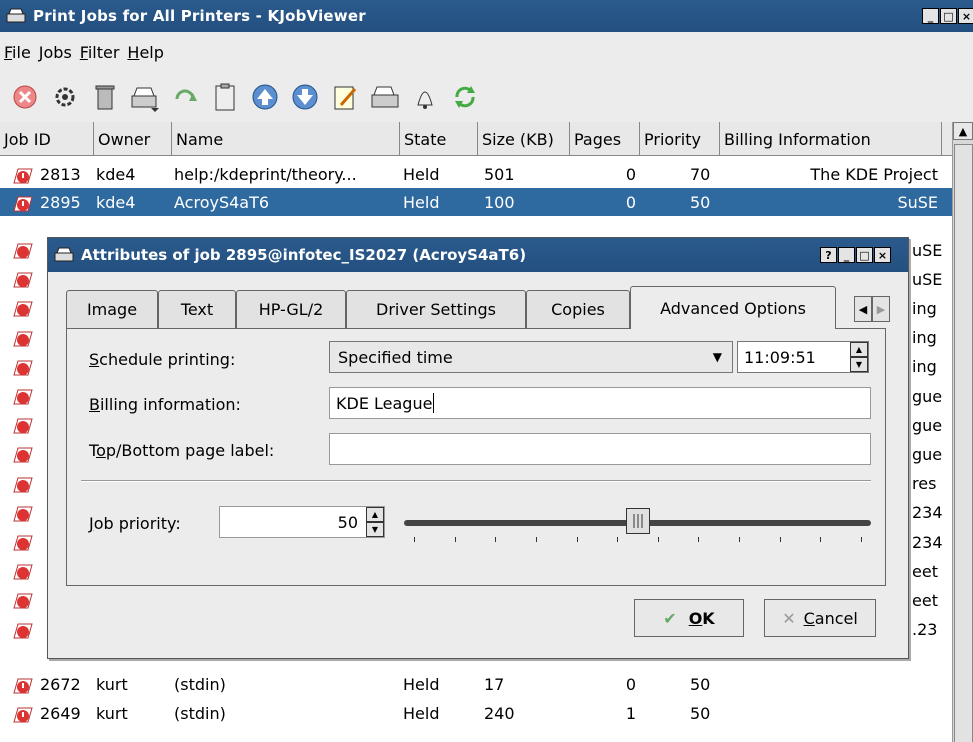 This screenshot has height=742, width=973. What do you see at coordinates (145, 97) in the screenshot?
I see `printer-move-icon` at bounding box center [145, 97].